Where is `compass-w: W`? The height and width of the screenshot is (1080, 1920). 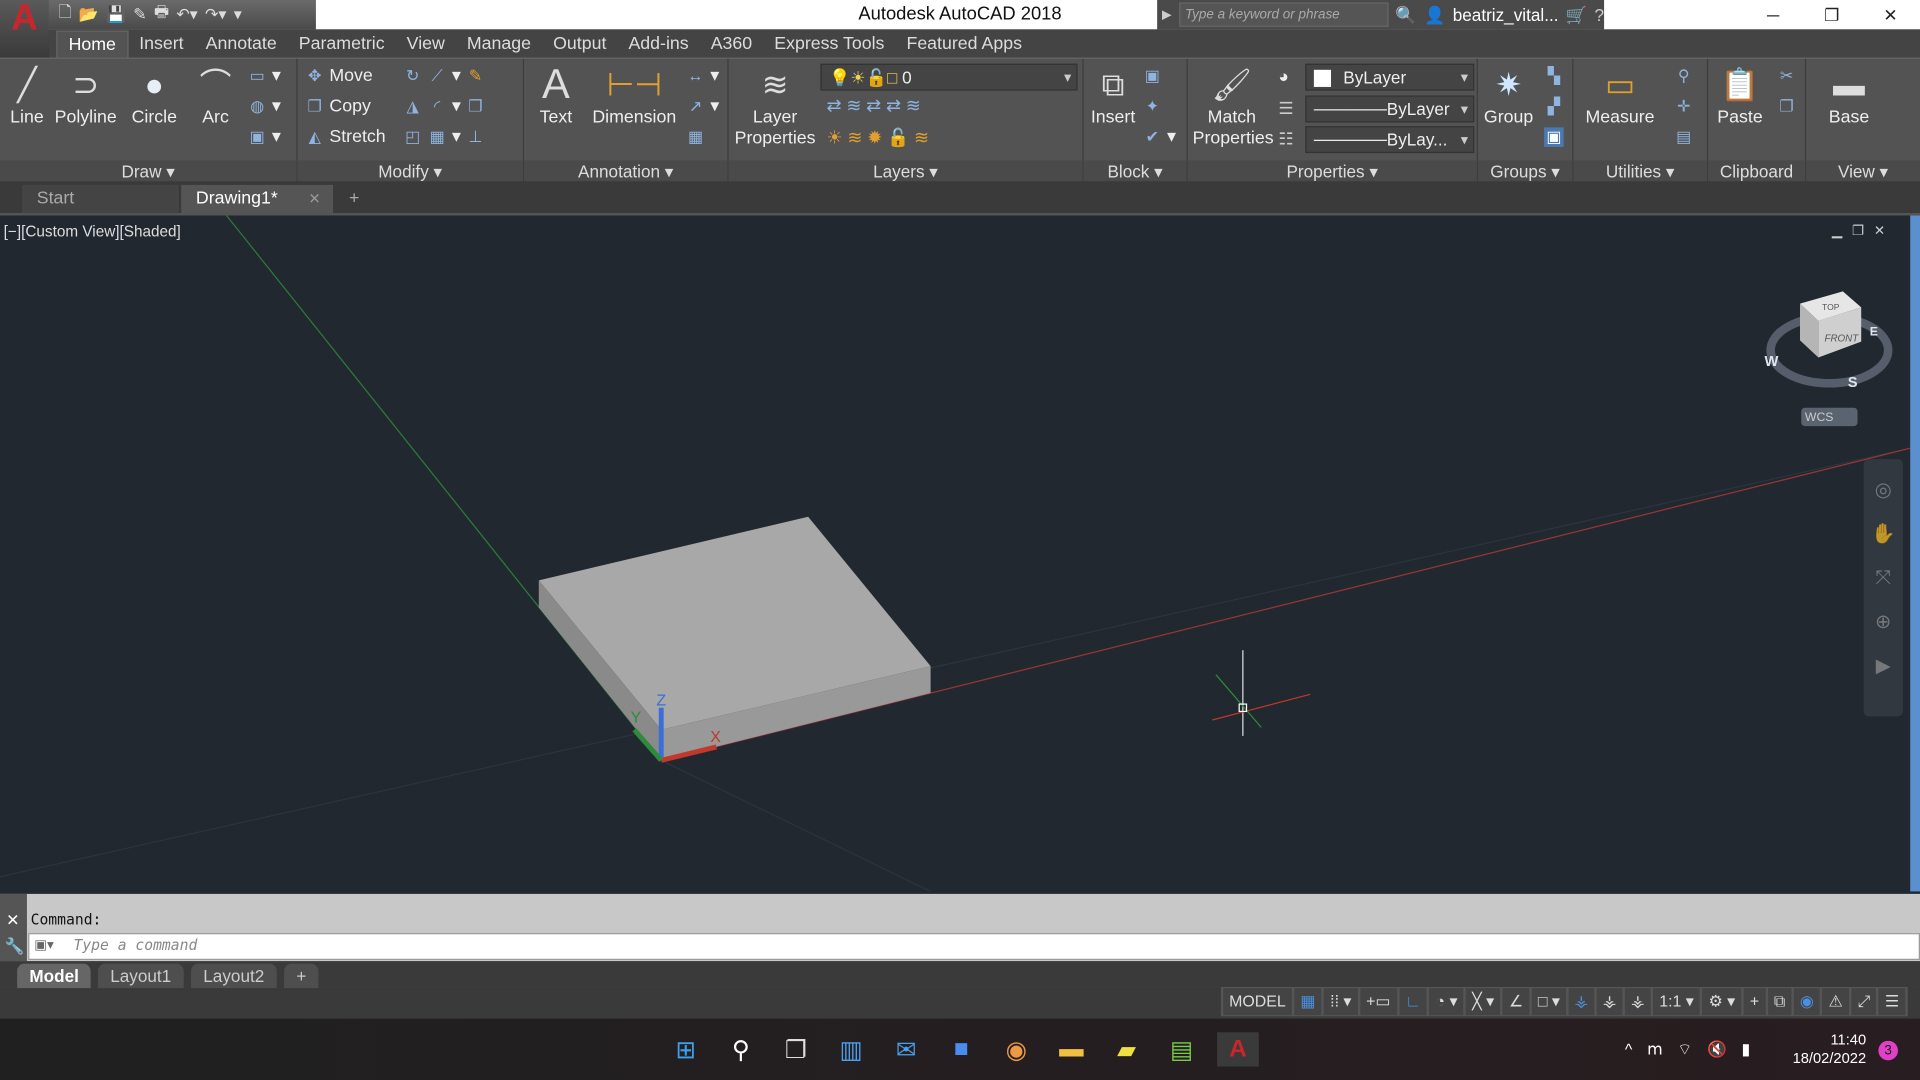 compass-w: W is located at coordinates (1771, 362).